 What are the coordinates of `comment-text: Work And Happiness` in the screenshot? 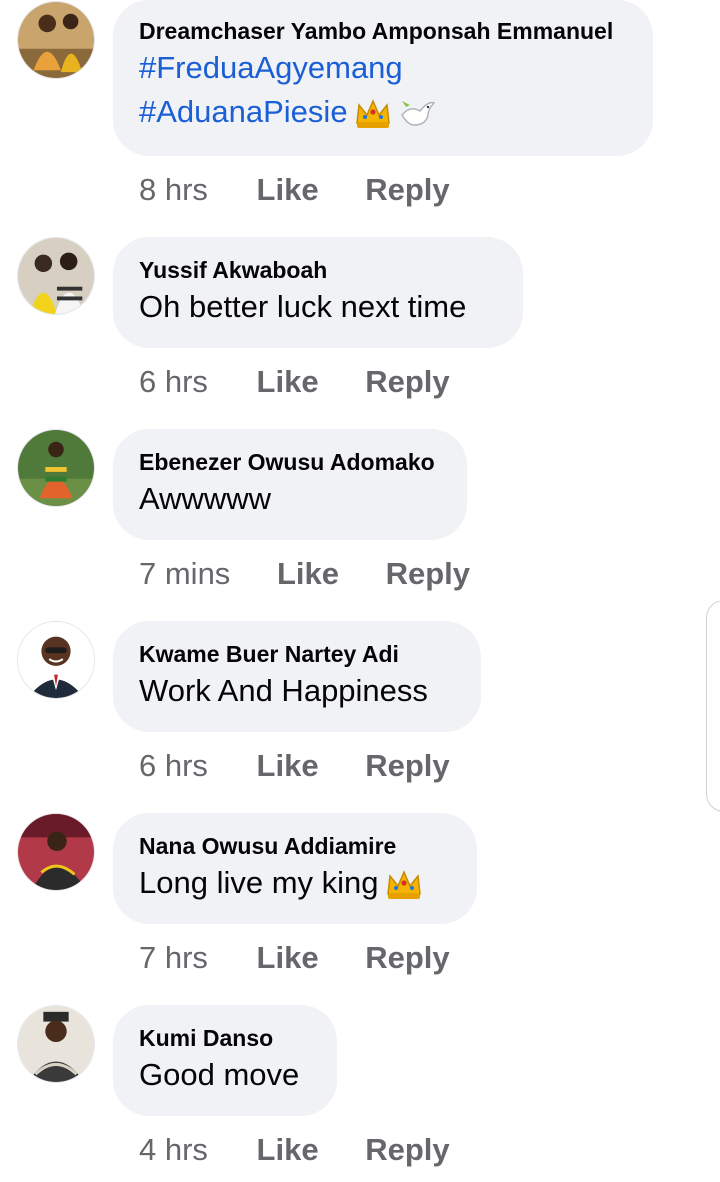 It's located at (283, 690).